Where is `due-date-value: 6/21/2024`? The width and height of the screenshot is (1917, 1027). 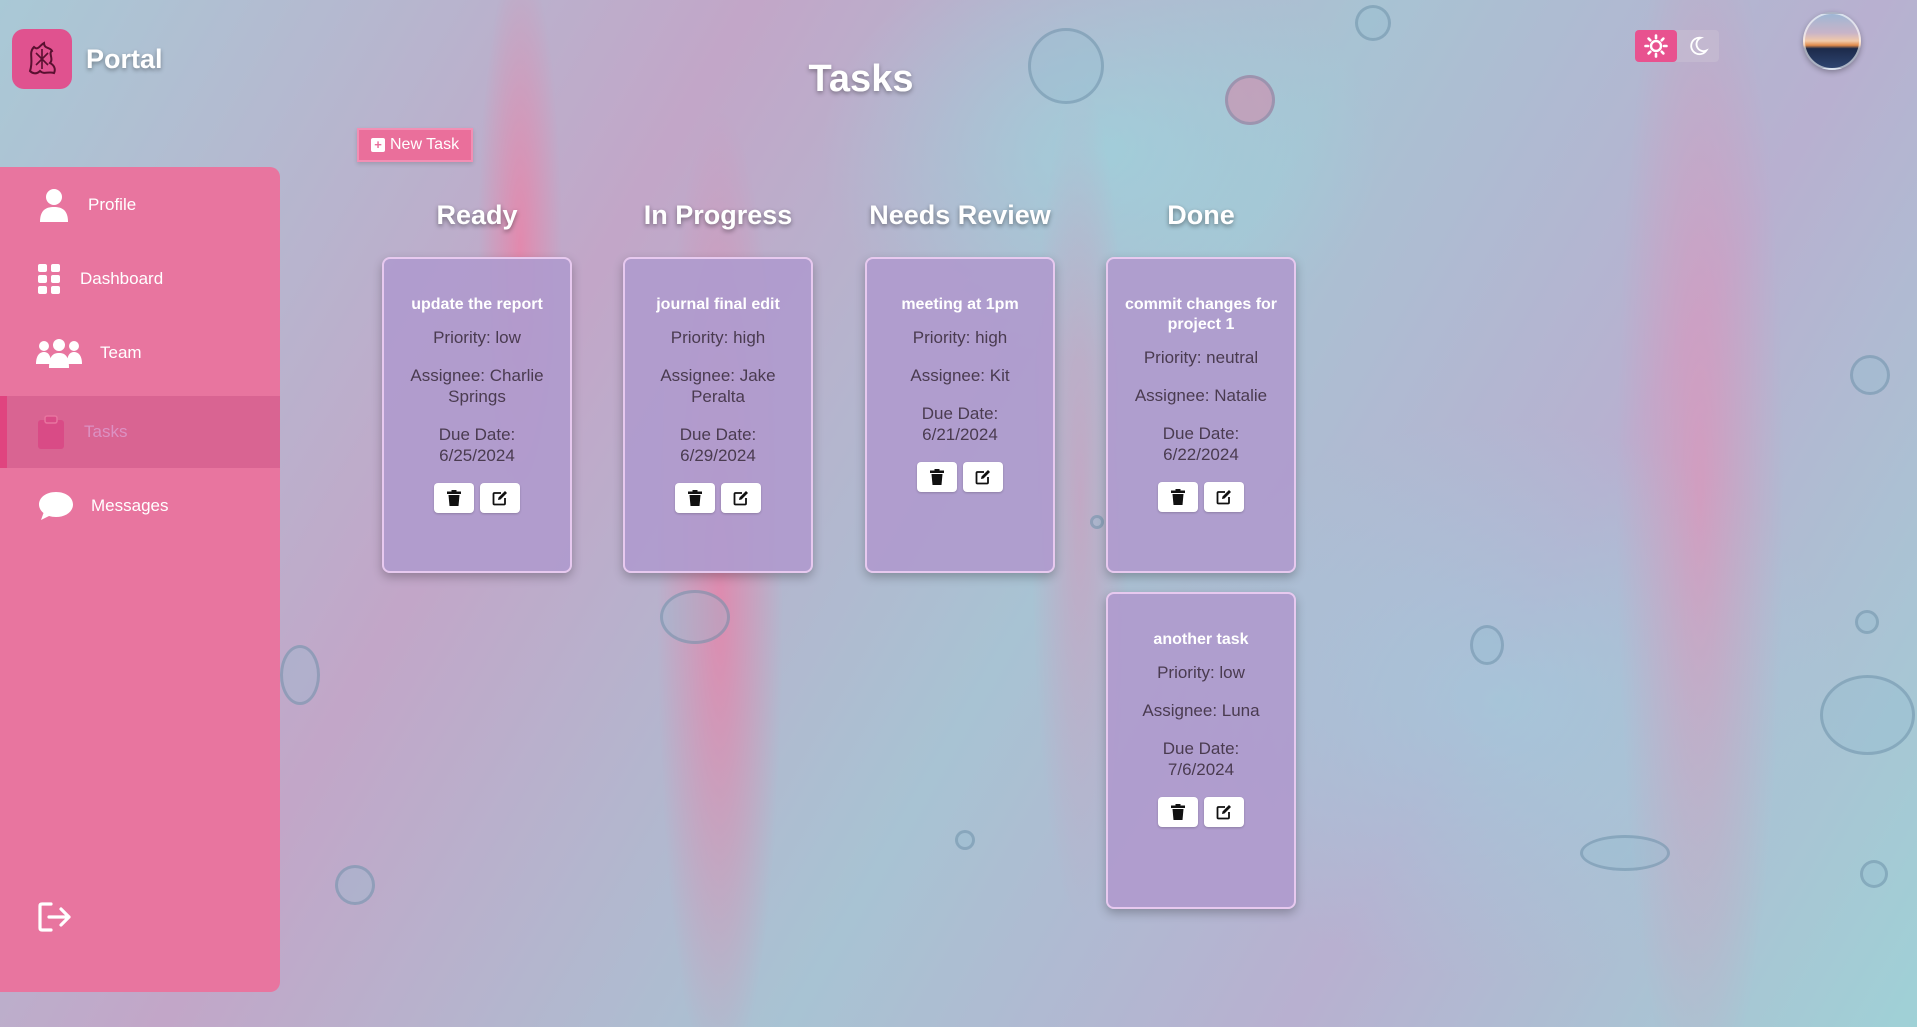 due-date-value: 6/21/2024 is located at coordinates (960, 434).